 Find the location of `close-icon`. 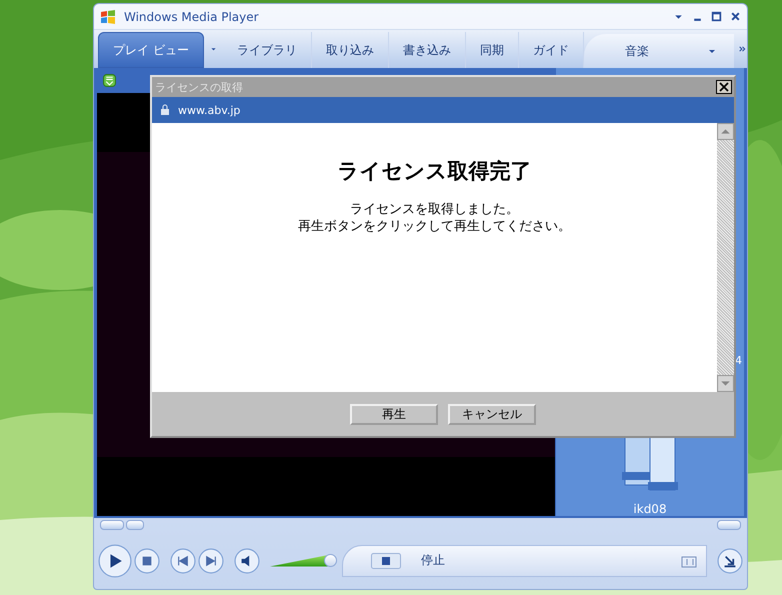

close-icon is located at coordinates (735, 16).